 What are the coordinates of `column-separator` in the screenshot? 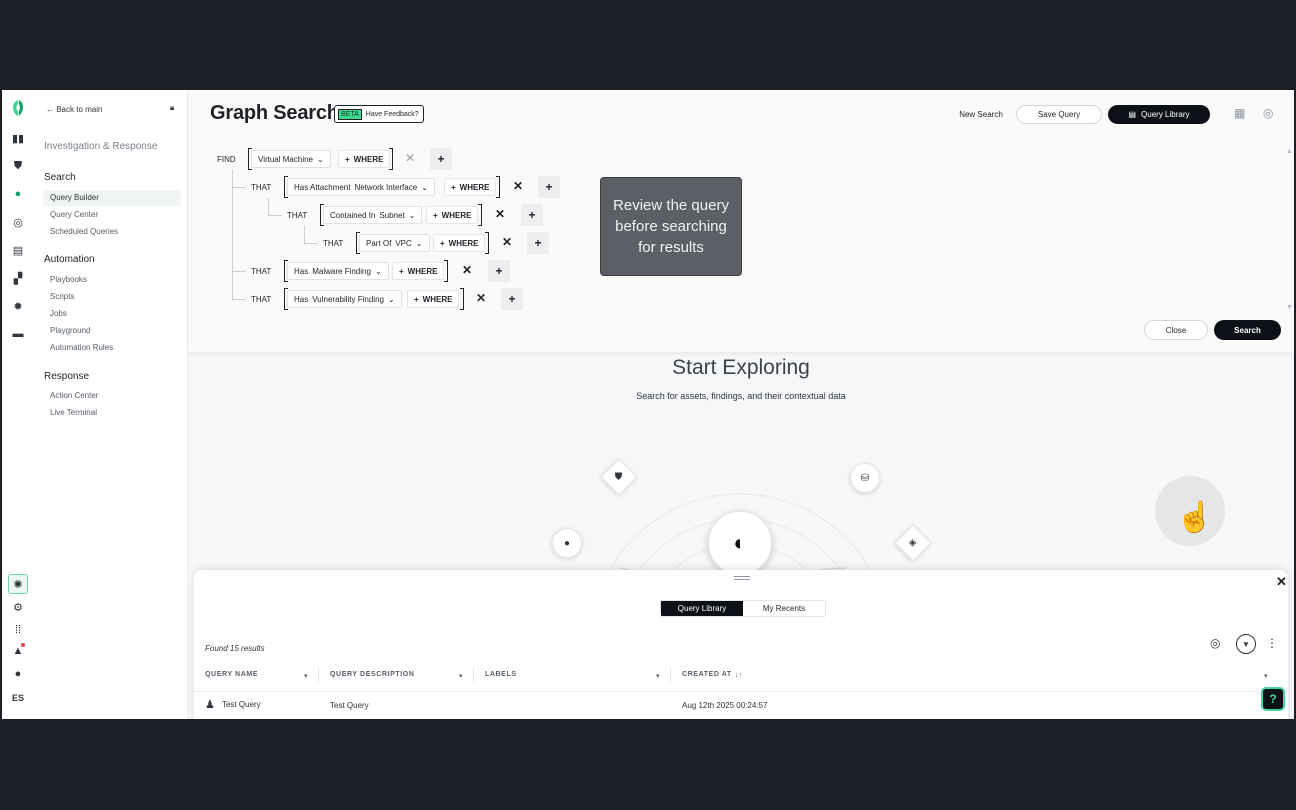 It's located at (473, 675).